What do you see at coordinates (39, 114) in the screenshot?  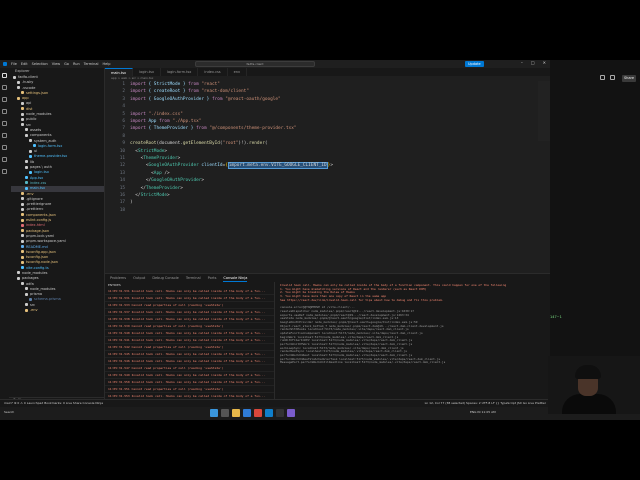 I see `tree-item-label: node_modules` at bounding box center [39, 114].